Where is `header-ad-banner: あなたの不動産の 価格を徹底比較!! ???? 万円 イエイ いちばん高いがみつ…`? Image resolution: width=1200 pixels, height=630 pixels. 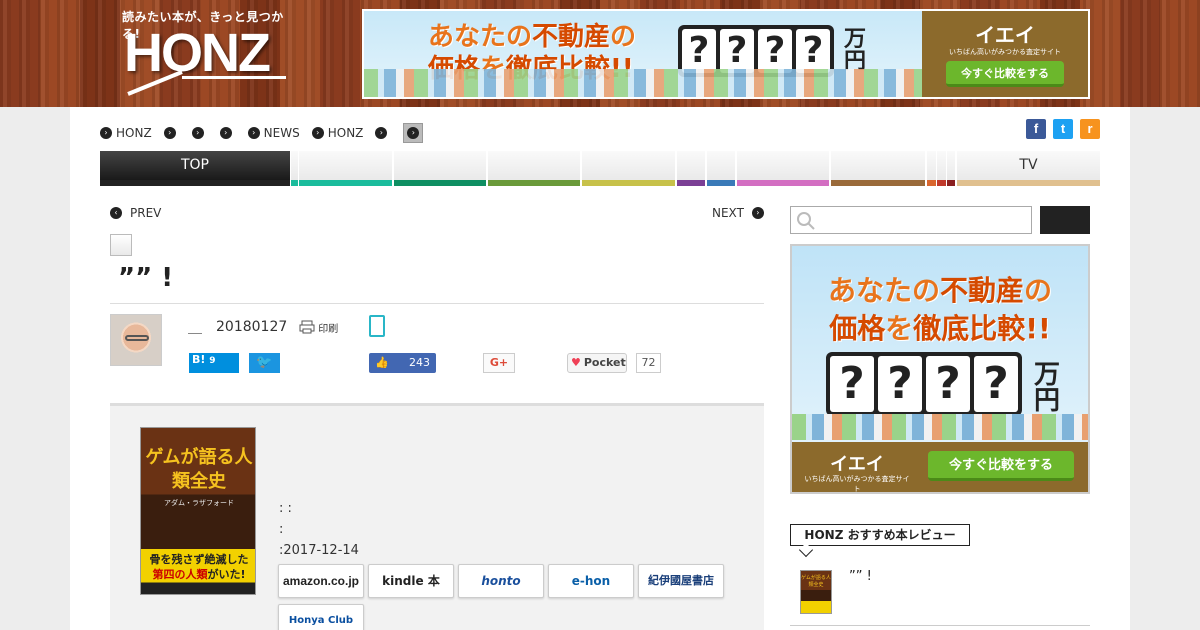 header-ad-banner: あなたの不動産の 価格を徹底比較!! ???? 万円 イエイ いちばん高いがみつ… is located at coordinates (726, 54).